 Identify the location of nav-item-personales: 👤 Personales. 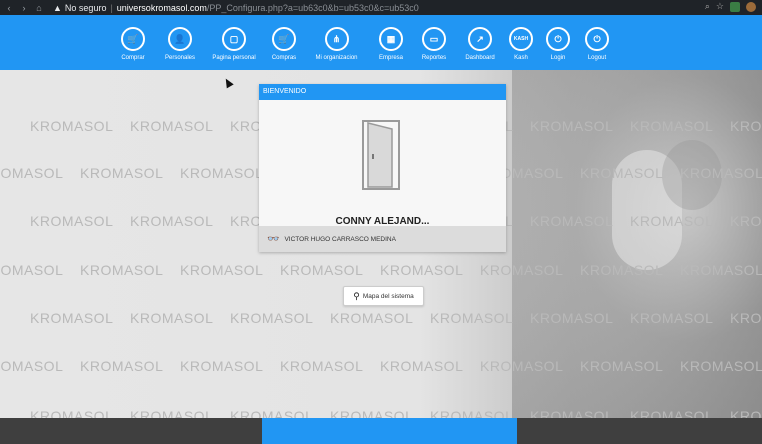
(180, 42).